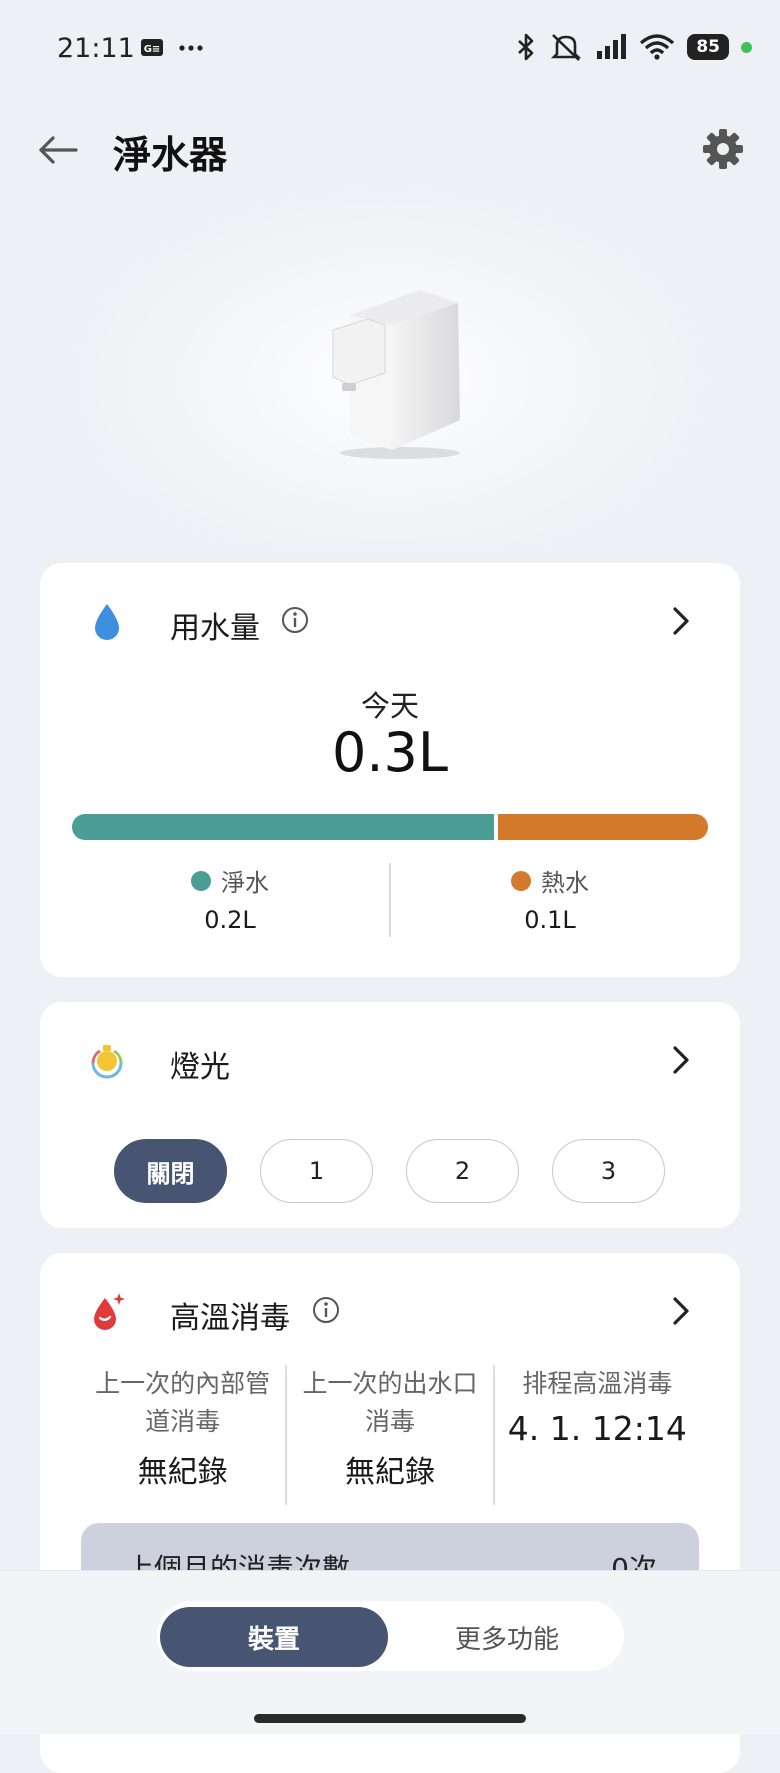  Describe the element at coordinates (191, 47) in the screenshot. I see `more-dots-icon` at that location.